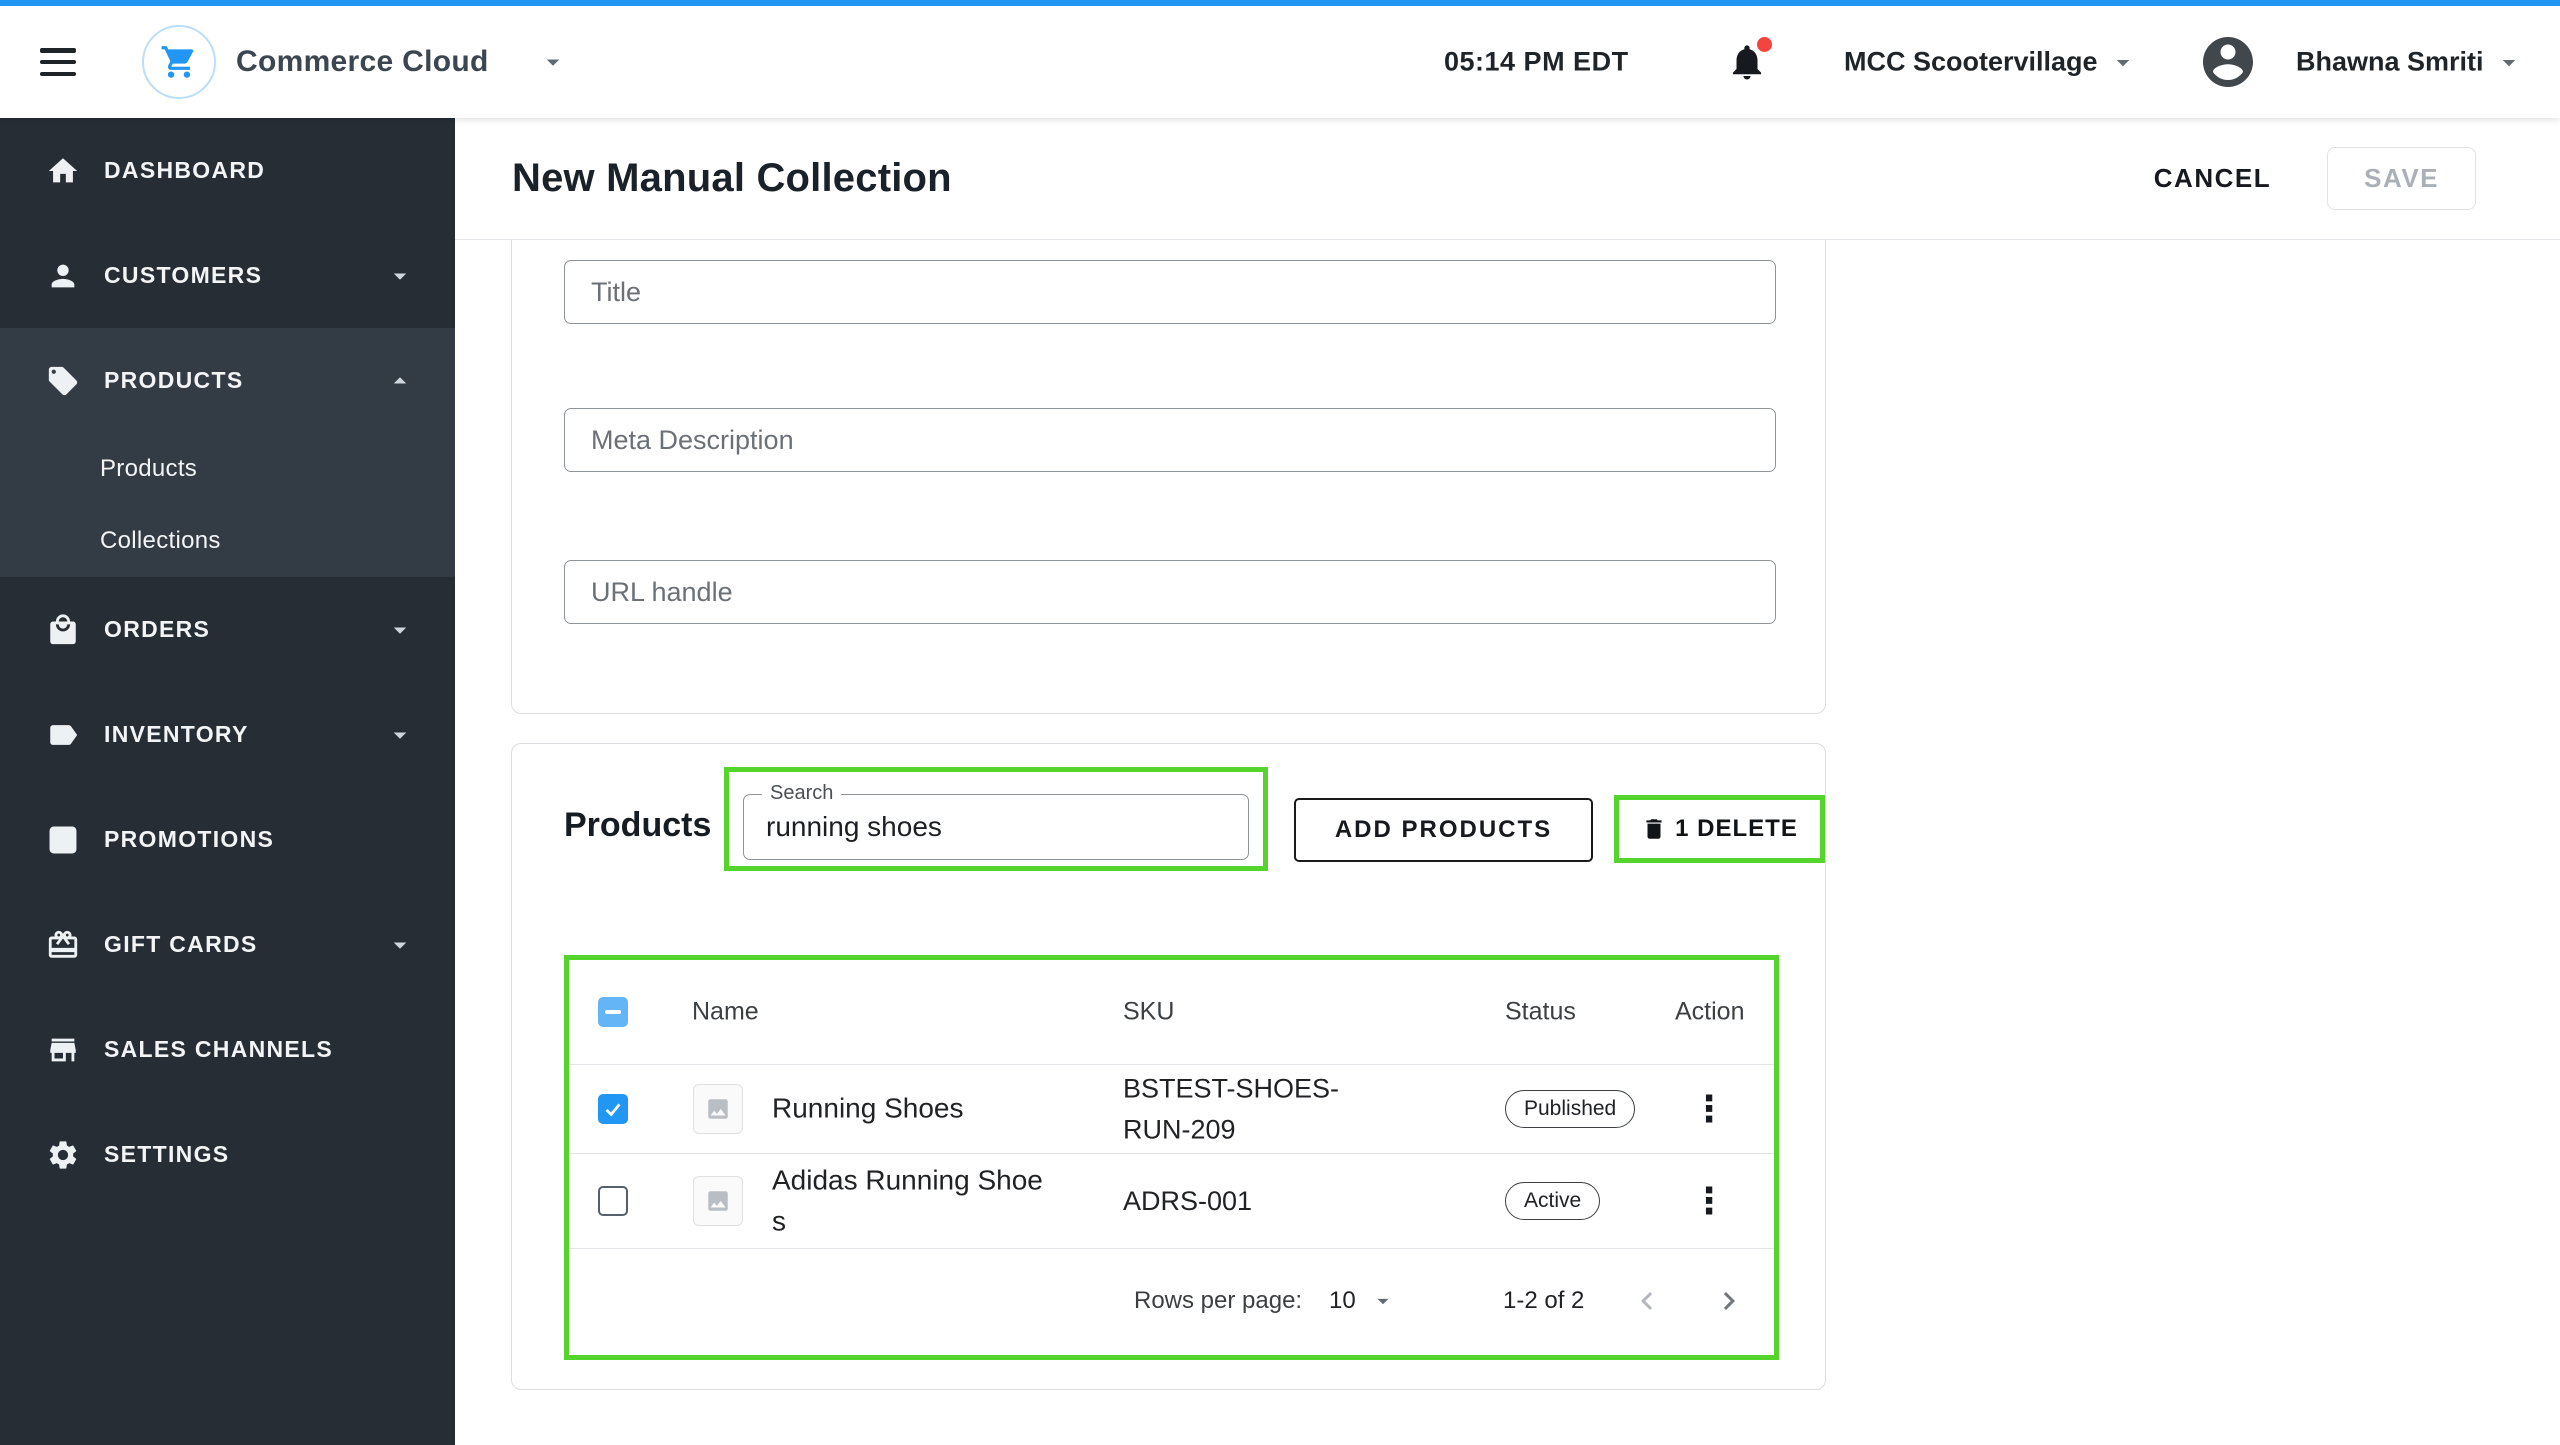 The width and height of the screenshot is (2560, 1445). What do you see at coordinates (63, 628) in the screenshot?
I see `shopping-bag-icon` at bounding box center [63, 628].